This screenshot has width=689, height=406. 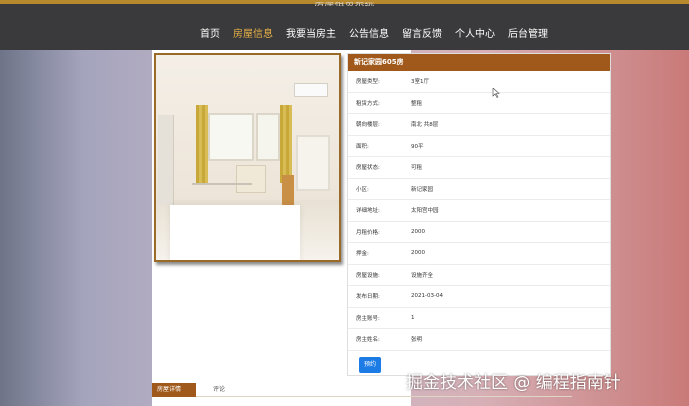 What do you see at coordinates (235, 232) in the screenshot?
I see `photo-bed` at bounding box center [235, 232].